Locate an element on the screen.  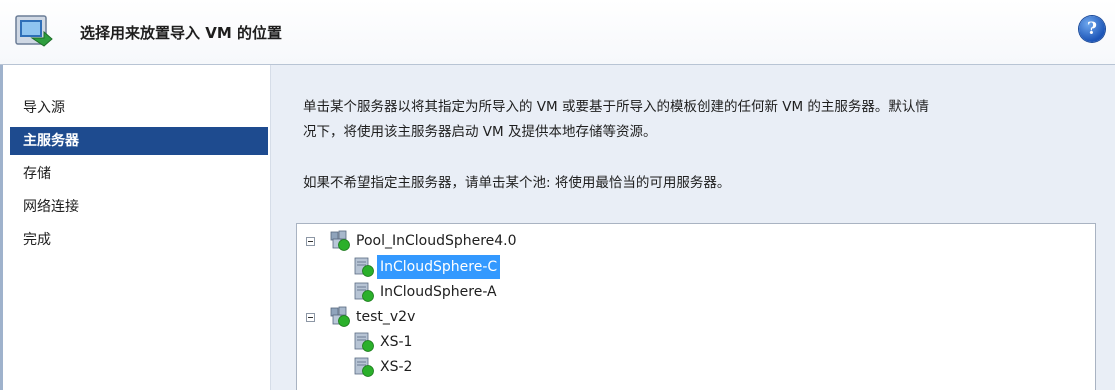
sidebar-item-storage: 存储 is located at coordinates (139, 174).